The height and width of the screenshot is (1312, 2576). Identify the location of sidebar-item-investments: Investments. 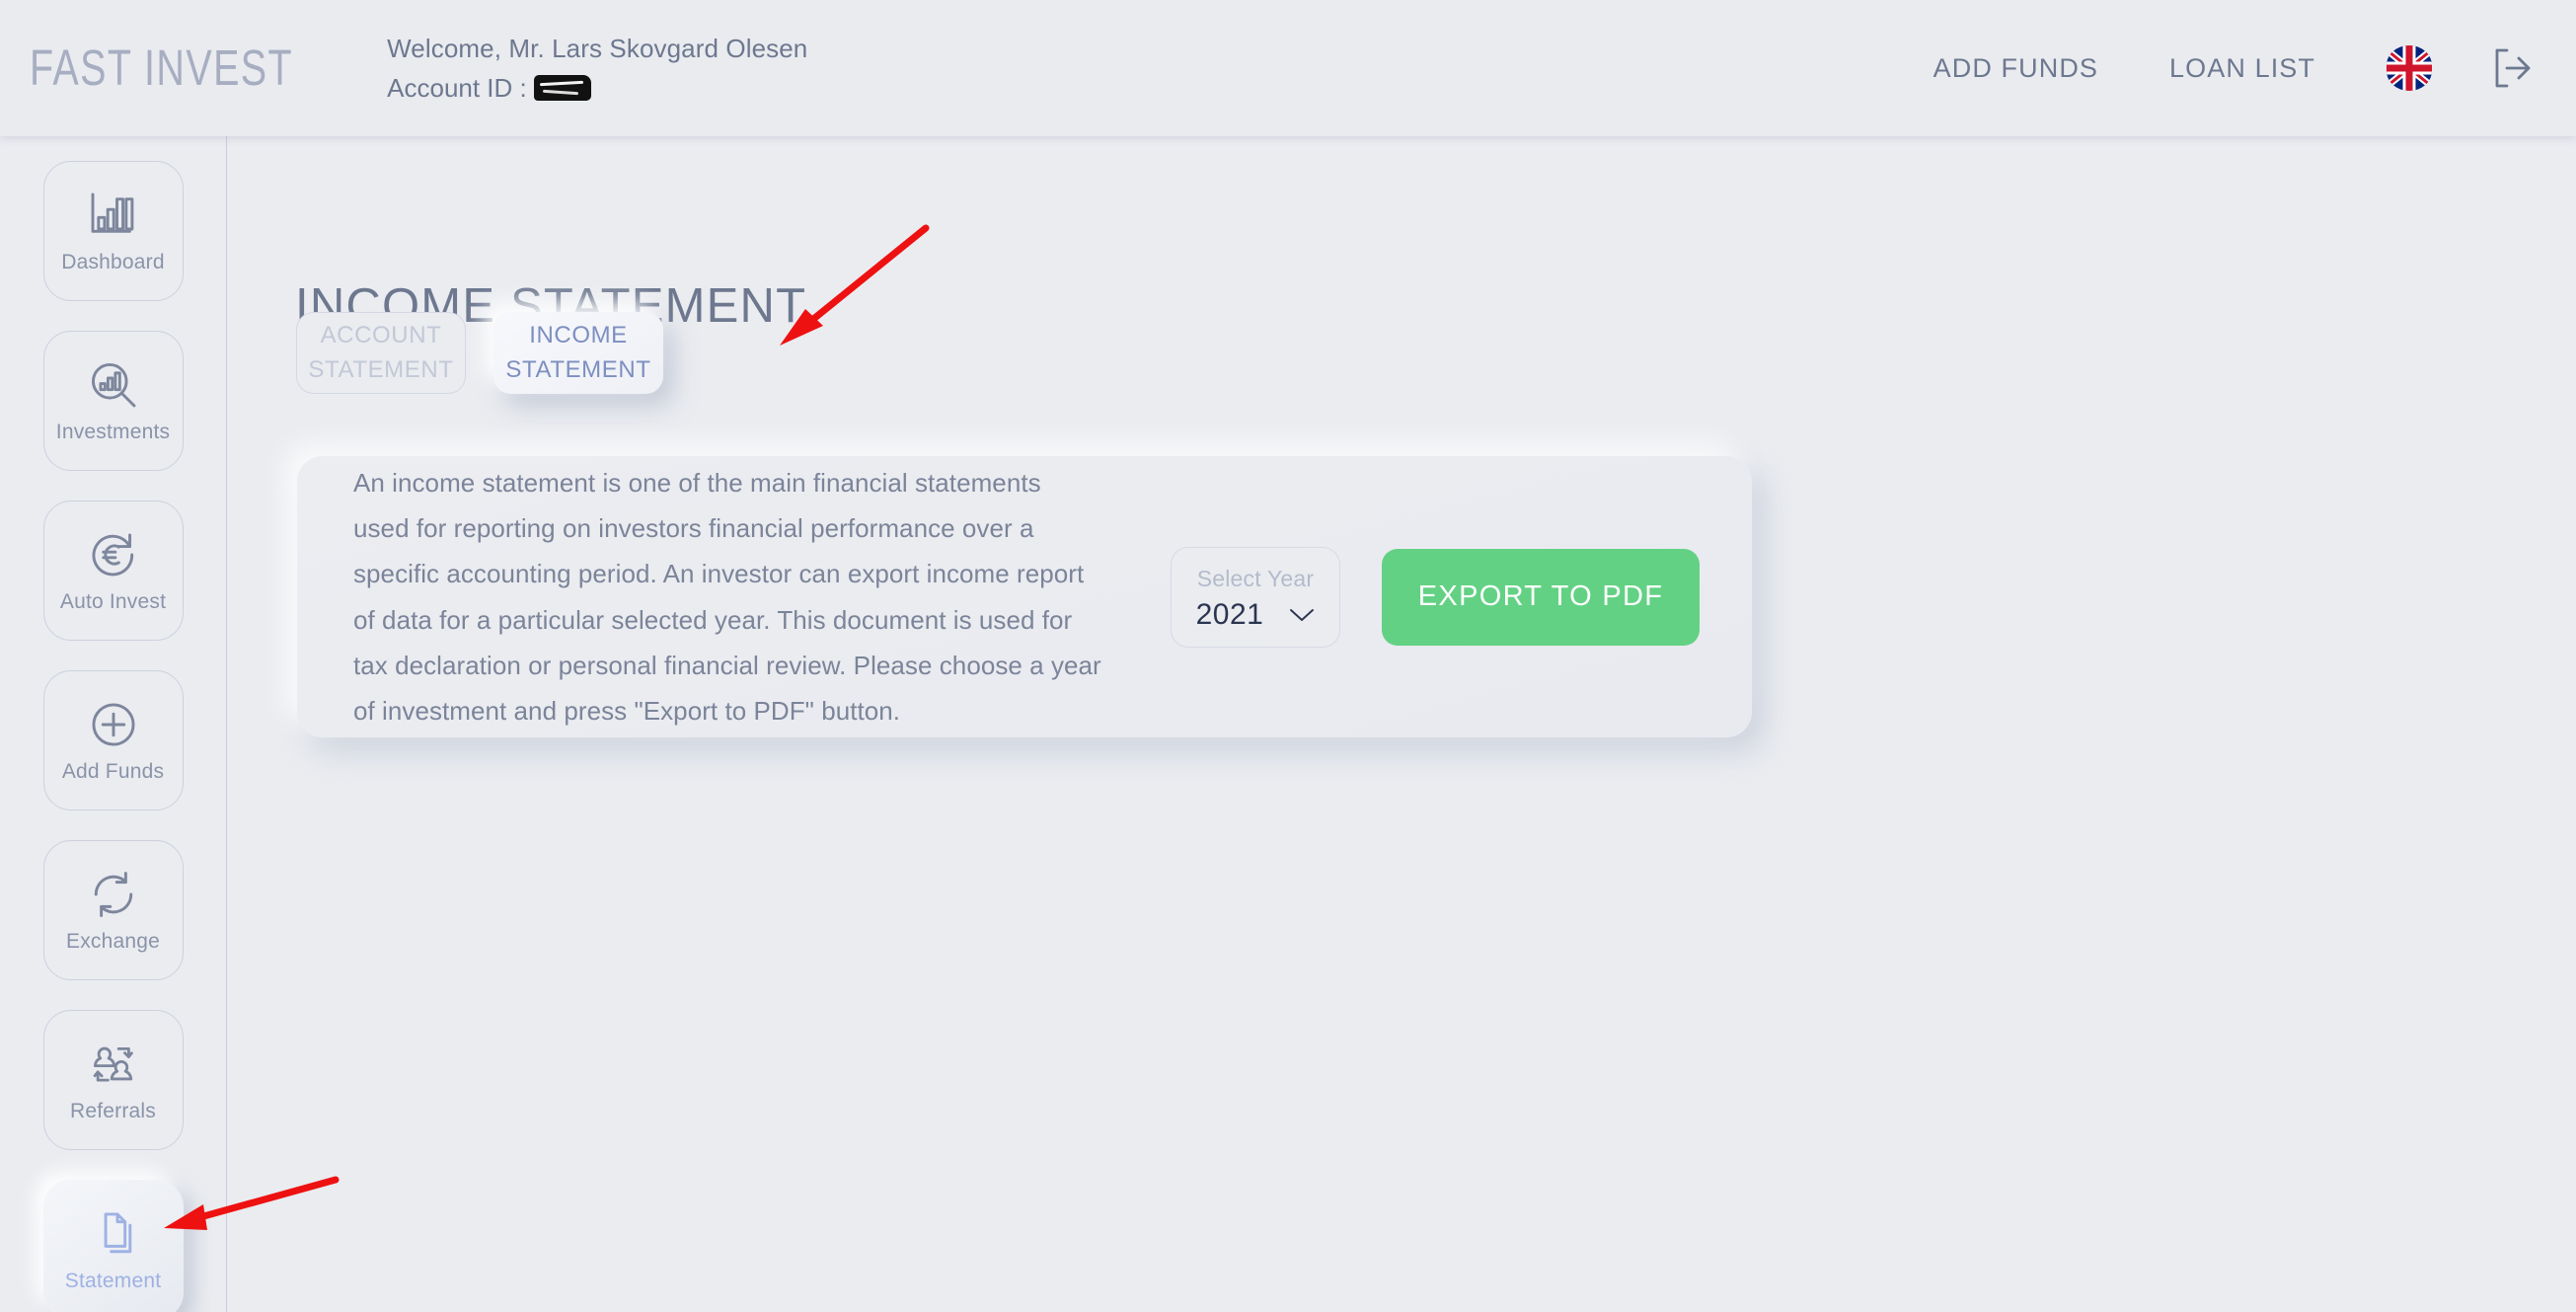
(113, 401).